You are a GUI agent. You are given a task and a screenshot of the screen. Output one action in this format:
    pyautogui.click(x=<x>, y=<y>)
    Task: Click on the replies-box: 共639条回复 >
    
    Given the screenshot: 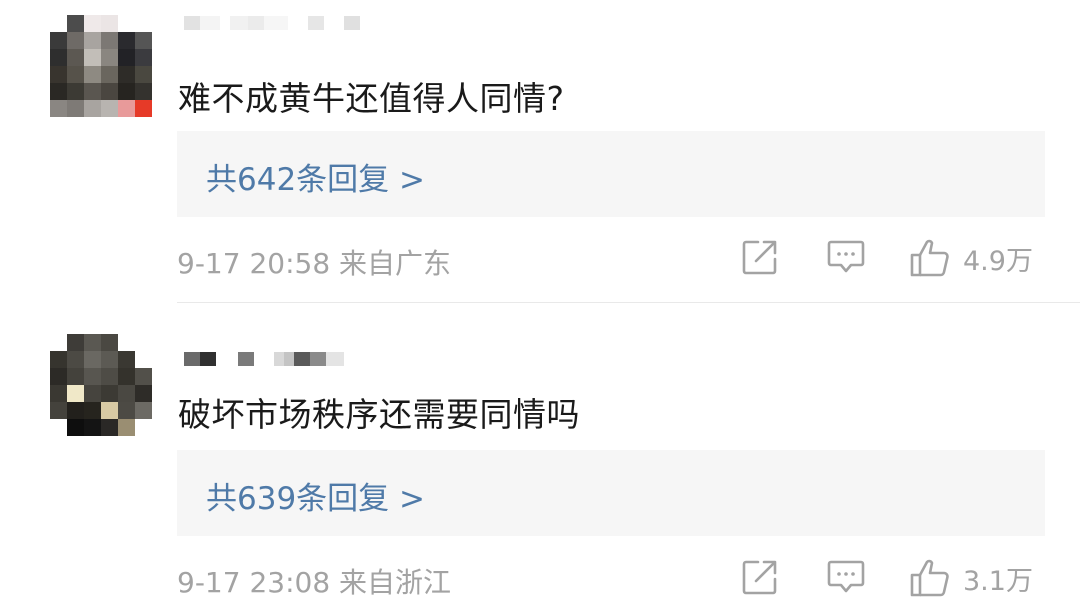 What is the action you would take?
    pyautogui.click(x=611, y=493)
    